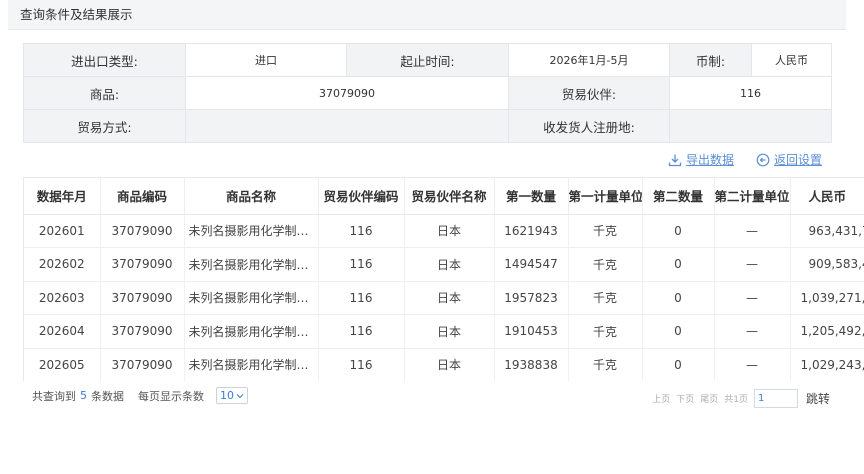 The image size is (864, 474). What do you see at coordinates (142, 196) in the screenshot?
I see `header-goods-code: 商品编码` at bounding box center [142, 196].